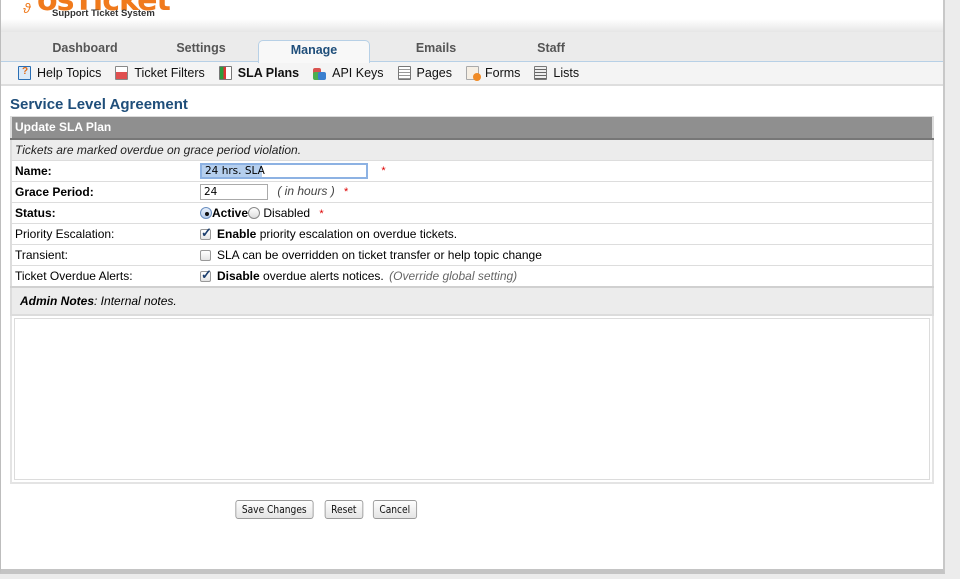 This screenshot has height=579, width=960. What do you see at coordinates (566, 73) in the screenshot?
I see `subnav-label: Lists` at bounding box center [566, 73].